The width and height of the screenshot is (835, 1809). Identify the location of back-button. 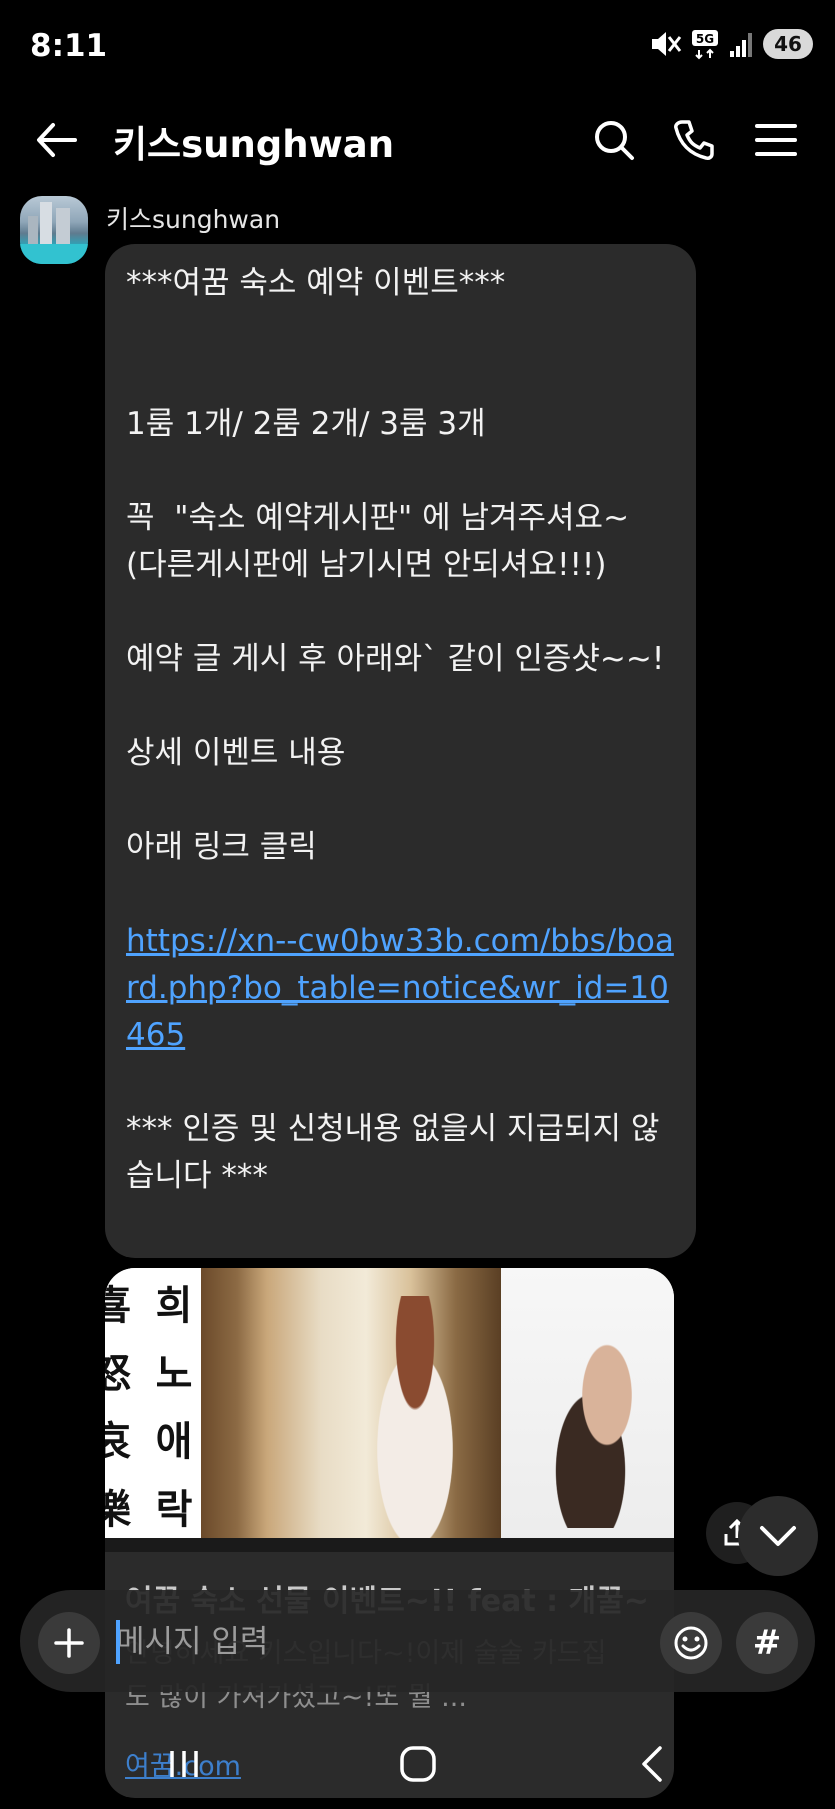
(56, 140).